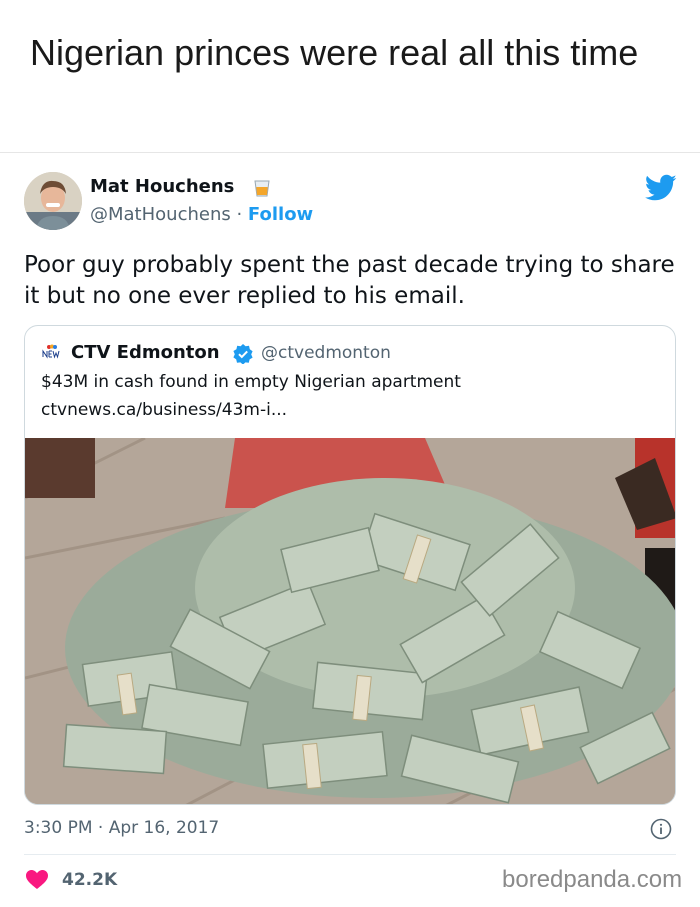 This screenshot has width=700, height=907. I want to click on author-handle-row: @MatHouchens · Follow, so click(201, 214).